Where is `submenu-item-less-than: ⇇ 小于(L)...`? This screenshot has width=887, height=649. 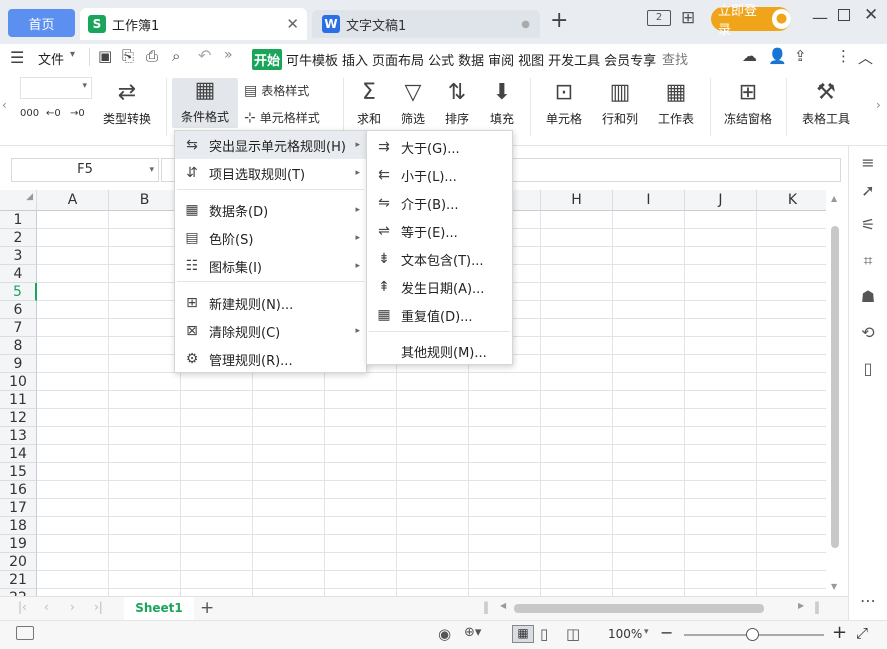 submenu-item-less-than: ⇇ 小于(L)... is located at coordinates (439, 175).